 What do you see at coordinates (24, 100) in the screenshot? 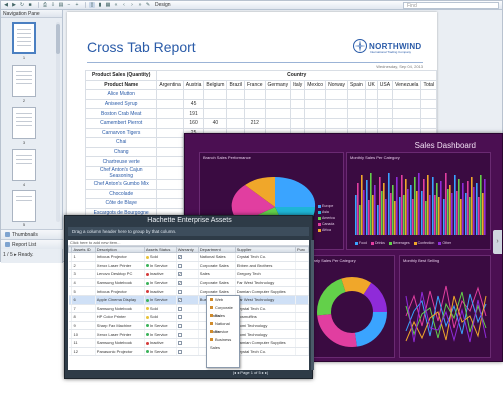
I see `thumbnail-page-number: 2` at bounding box center [24, 100].